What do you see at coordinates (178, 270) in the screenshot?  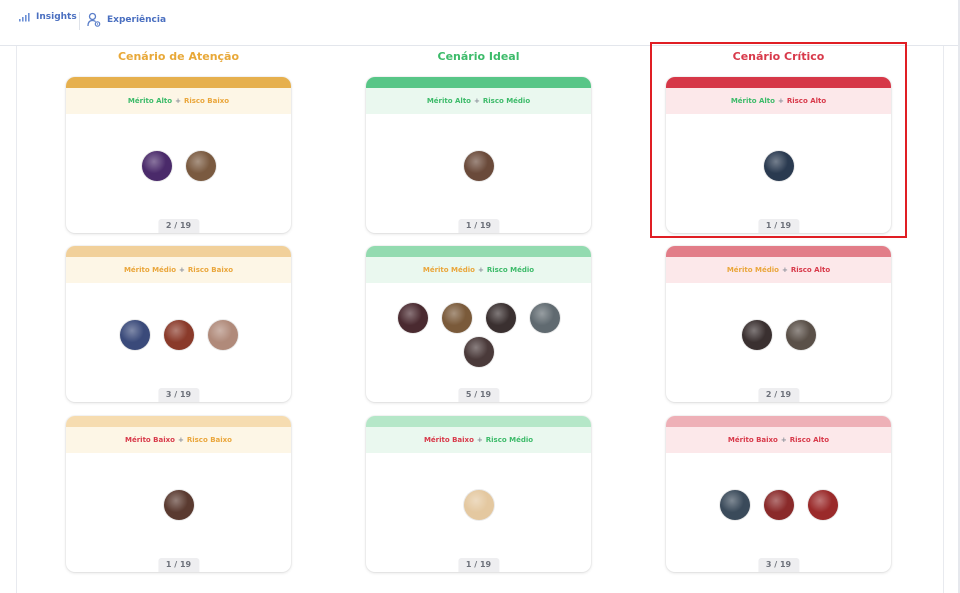 I see `card-subtitle: Mérito Médio + Risco Baixo` at bounding box center [178, 270].